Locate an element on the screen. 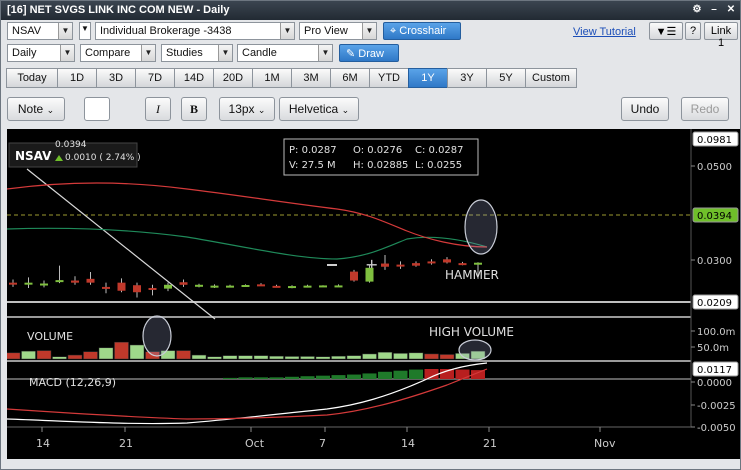  gear-icon: ⚙ is located at coordinates (697, 10).